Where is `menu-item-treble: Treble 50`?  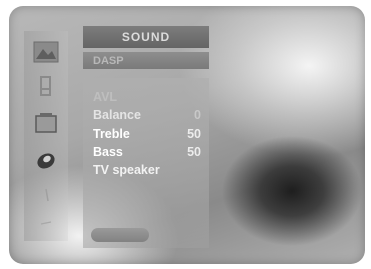
menu-item-treble: Treble 50 is located at coordinates (148, 134).